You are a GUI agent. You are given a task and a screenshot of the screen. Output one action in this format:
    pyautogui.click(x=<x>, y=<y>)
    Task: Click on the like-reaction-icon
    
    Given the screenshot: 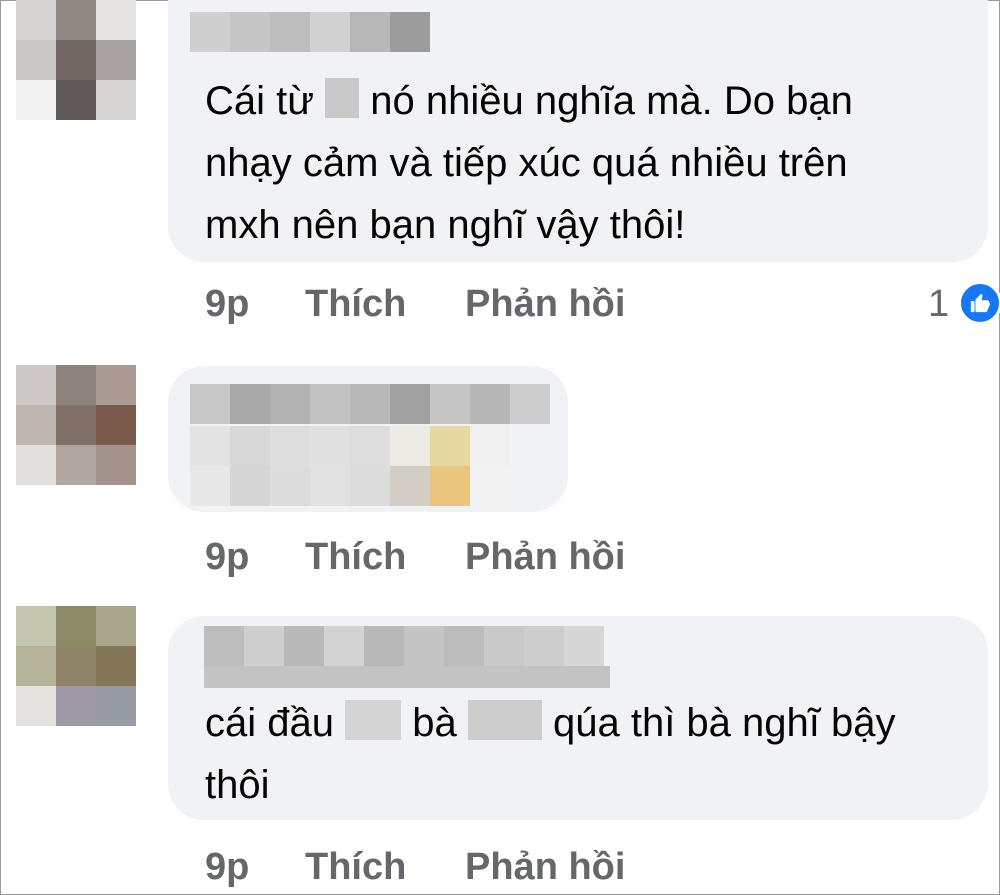 What is the action you would take?
    pyautogui.click(x=979, y=303)
    